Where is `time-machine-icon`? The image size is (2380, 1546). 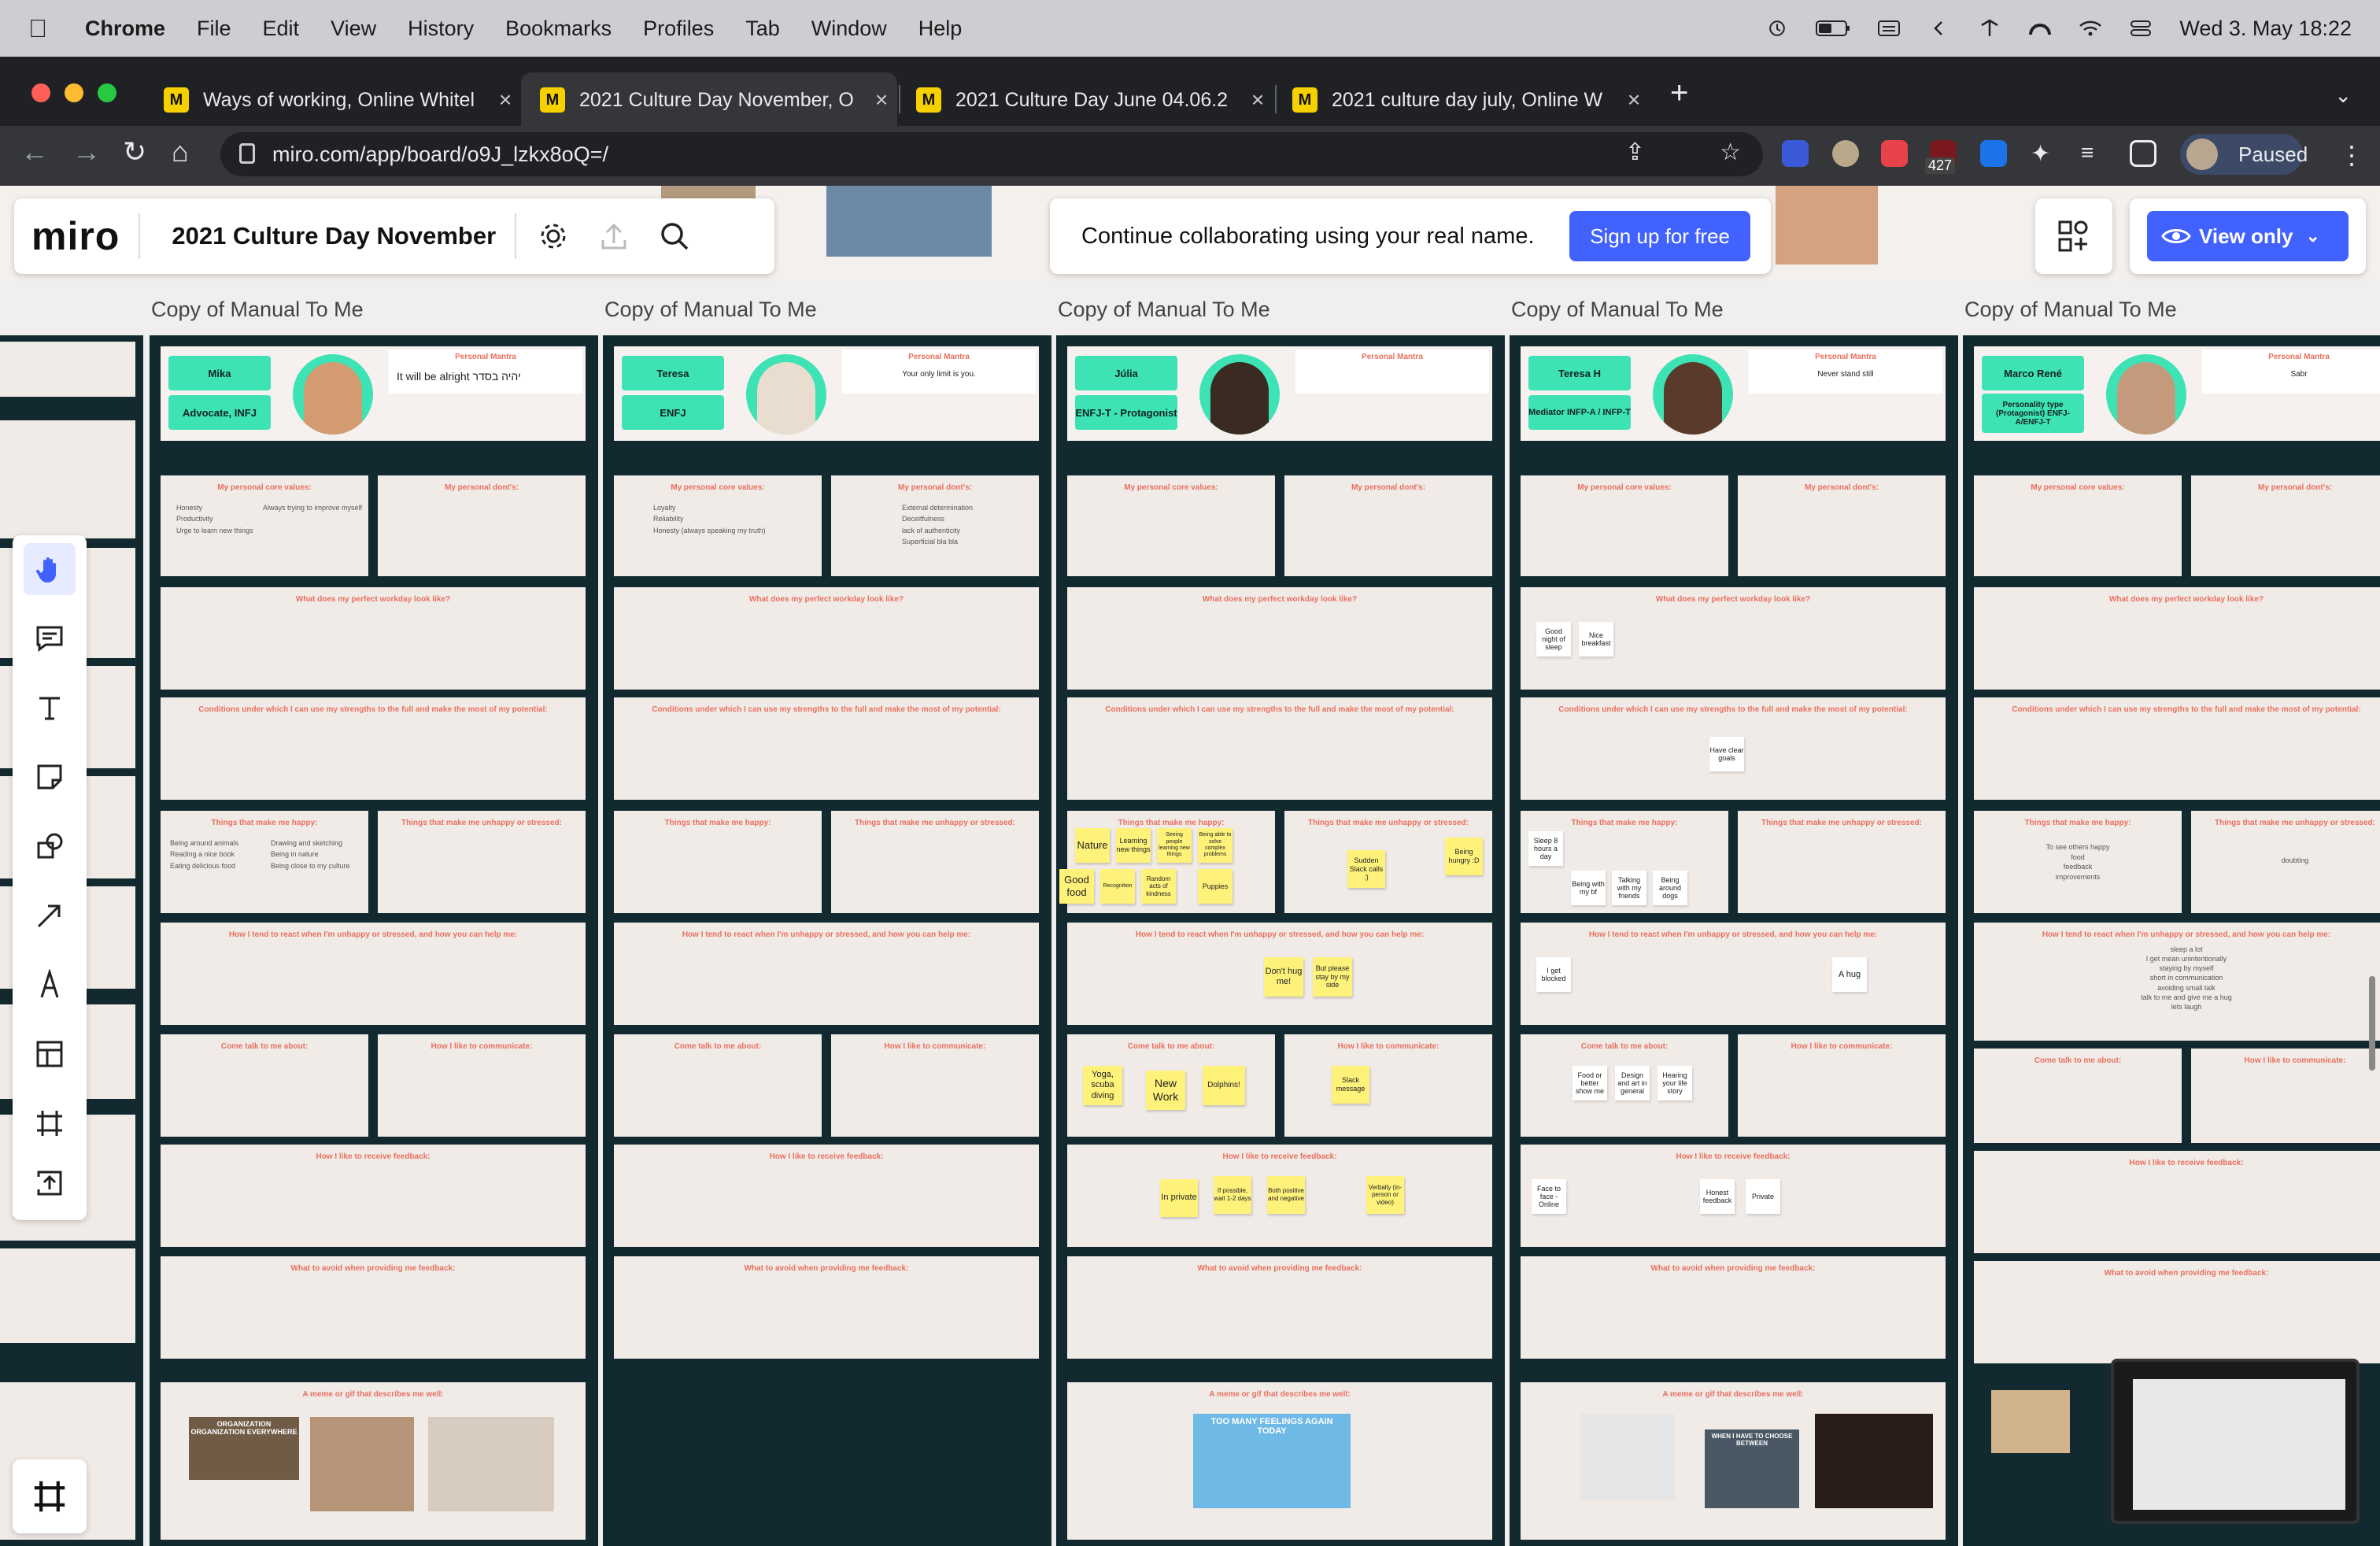 time-machine-icon is located at coordinates (1777, 28).